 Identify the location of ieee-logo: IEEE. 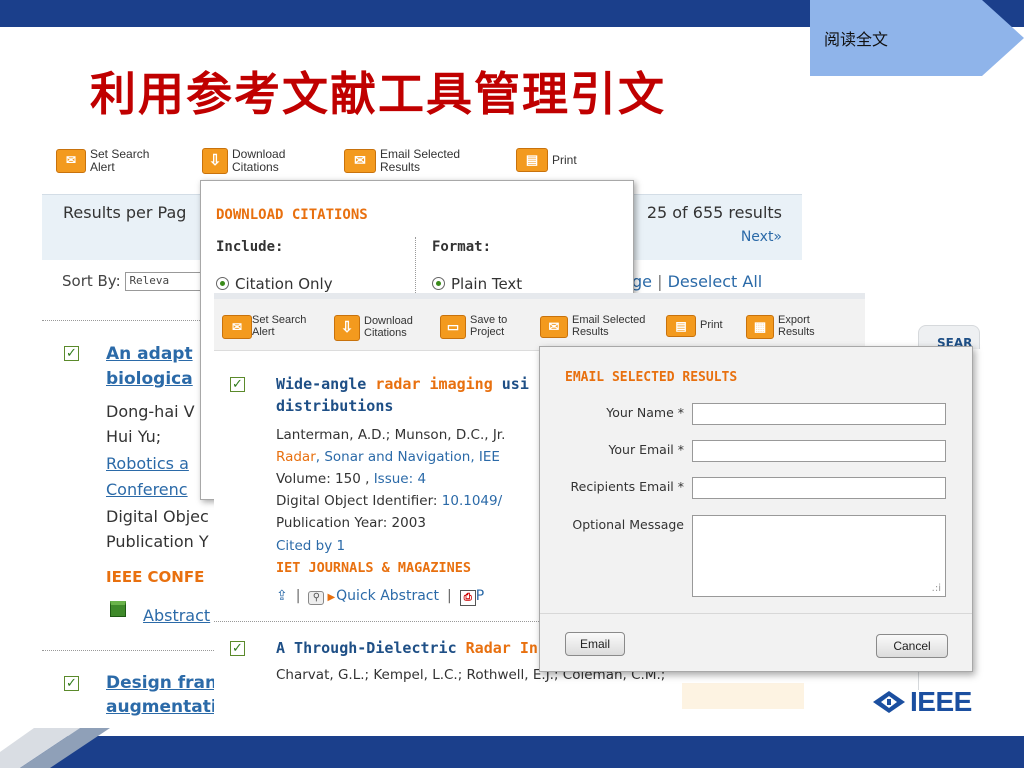
(922, 702).